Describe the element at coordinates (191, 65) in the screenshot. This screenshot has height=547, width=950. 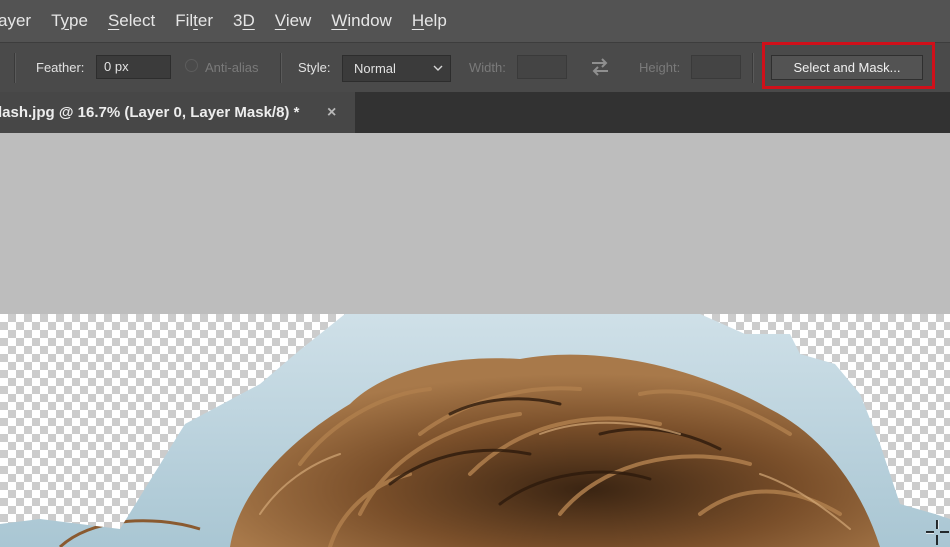
I see `anti-alias-checkbox` at that location.